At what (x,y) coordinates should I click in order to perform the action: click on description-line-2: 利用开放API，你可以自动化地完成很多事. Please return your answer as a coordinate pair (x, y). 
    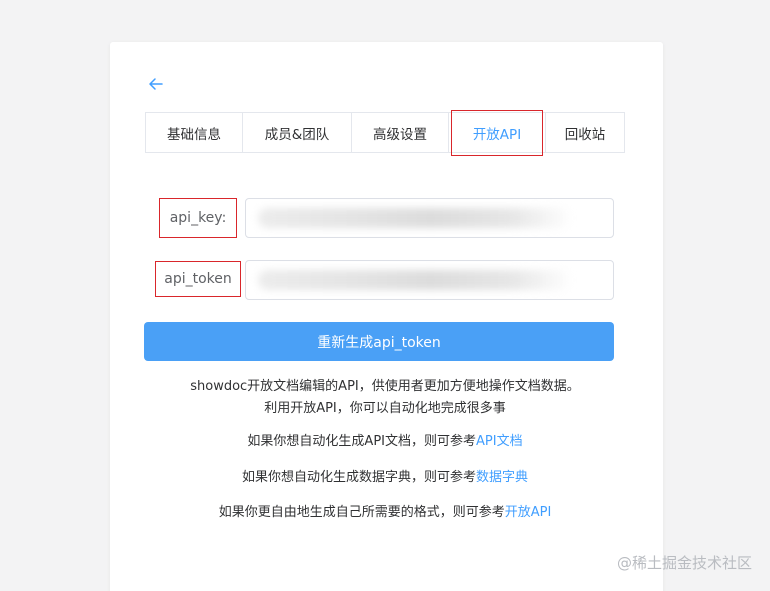
    Looking at the image, I should click on (385, 408).